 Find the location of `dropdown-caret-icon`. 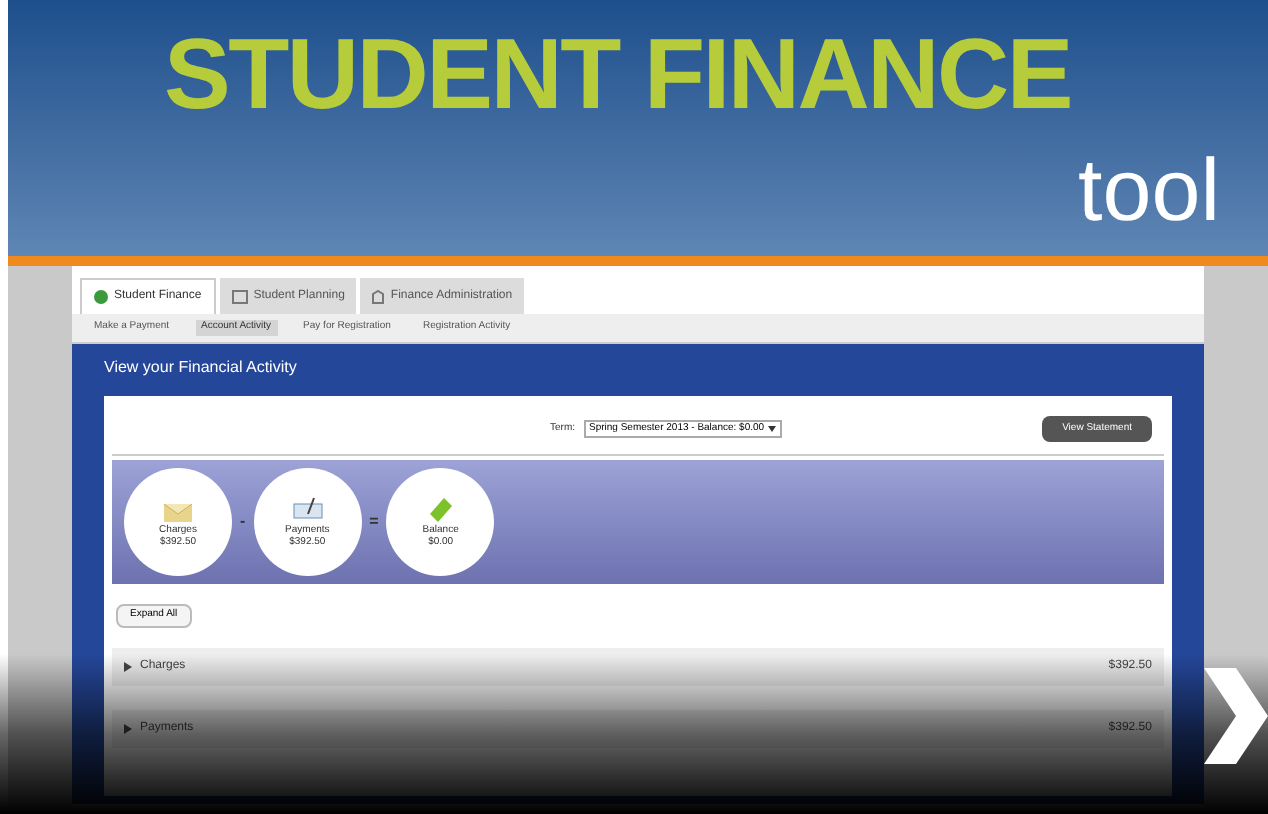

dropdown-caret-icon is located at coordinates (772, 428).